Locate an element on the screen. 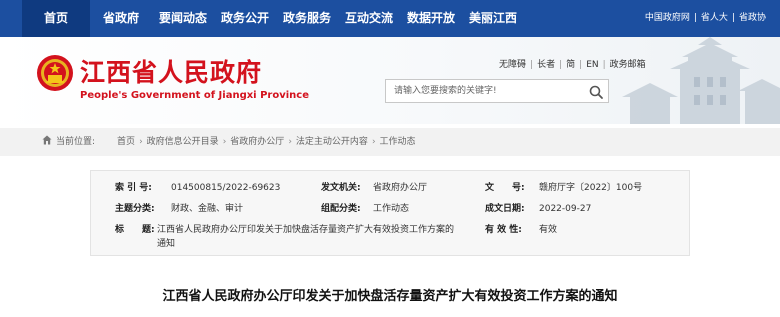 The height and width of the screenshot is (317, 780). national-emblem-icon is located at coordinates (55, 73).